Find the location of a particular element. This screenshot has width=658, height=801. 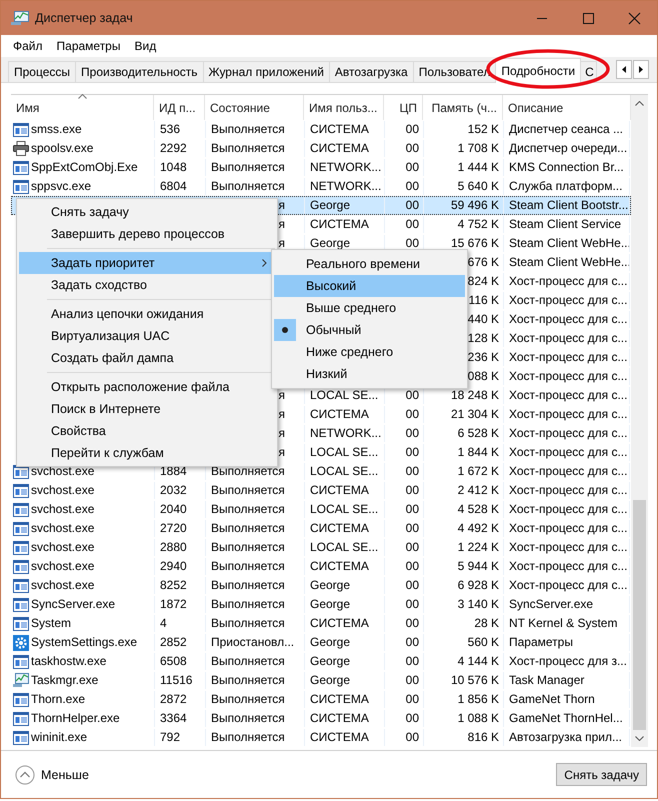

scroll-left-icon is located at coordinates (624, 69).